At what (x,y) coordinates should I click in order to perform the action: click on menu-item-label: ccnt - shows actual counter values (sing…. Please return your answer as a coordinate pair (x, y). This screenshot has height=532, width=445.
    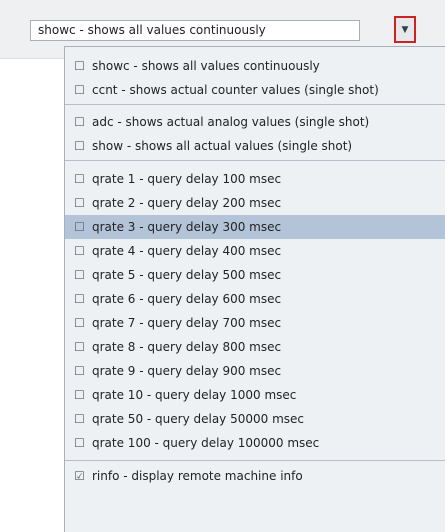
    Looking at the image, I should click on (235, 90).